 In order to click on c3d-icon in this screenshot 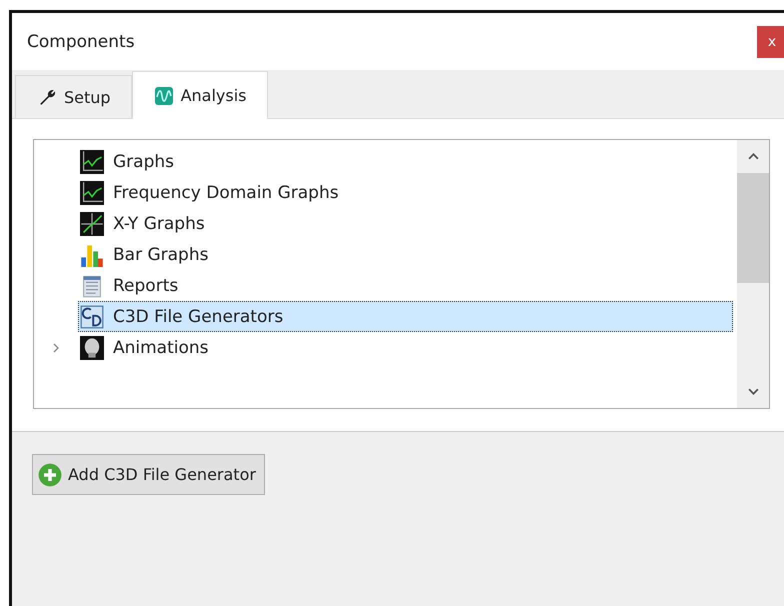, I will do `click(92, 316)`.